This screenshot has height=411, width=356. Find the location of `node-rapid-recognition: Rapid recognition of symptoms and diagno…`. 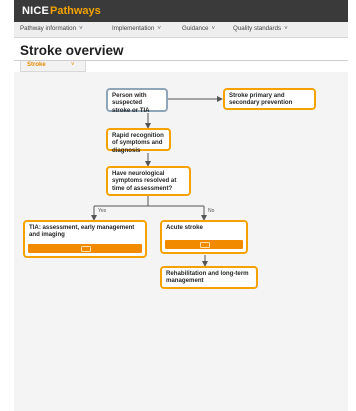

node-rapid-recognition: Rapid recognition of symptoms and diagno… is located at coordinates (138, 141).